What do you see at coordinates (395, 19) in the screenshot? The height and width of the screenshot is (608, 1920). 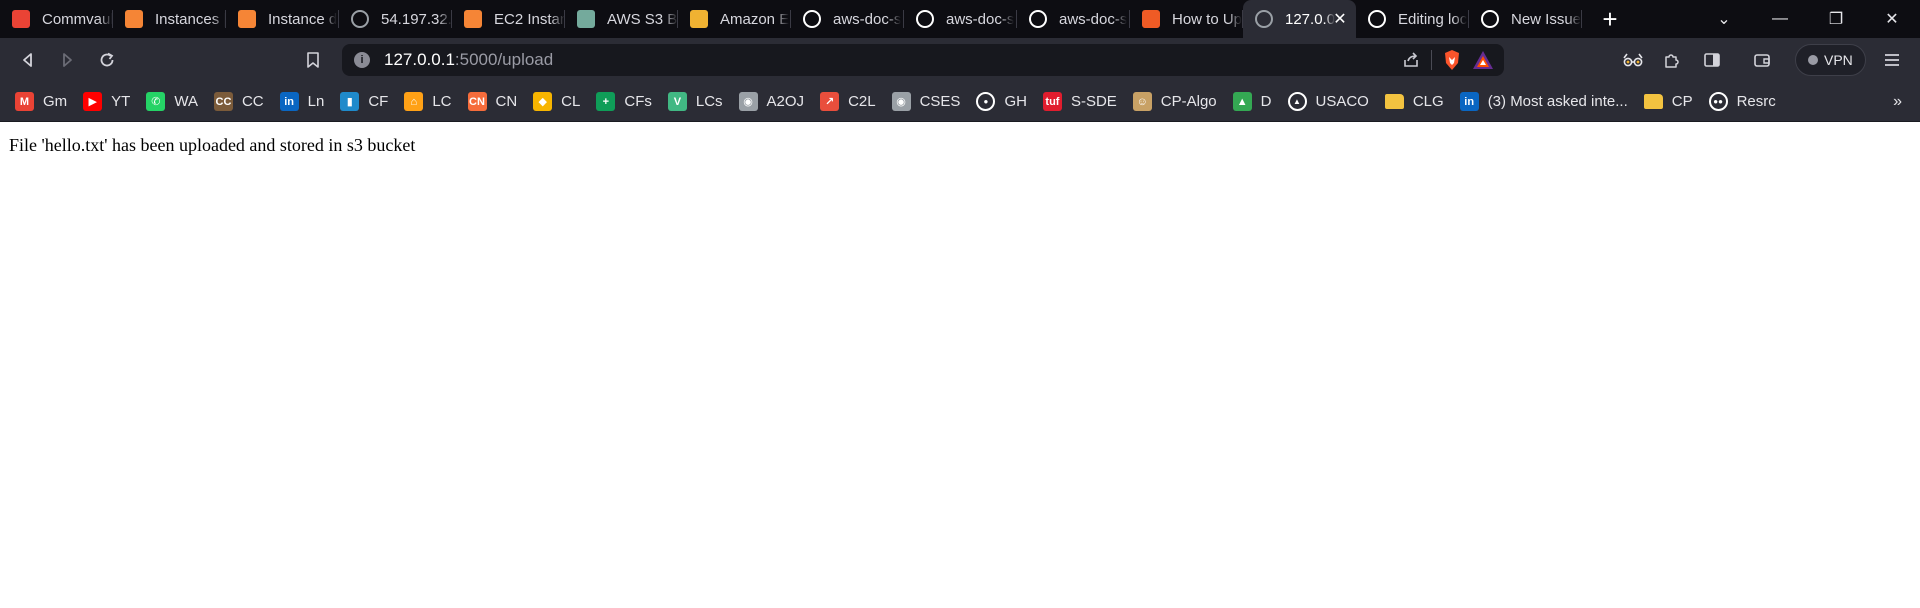 I see `browser-tab: 54.197.32.` at bounding box center [395, 19].